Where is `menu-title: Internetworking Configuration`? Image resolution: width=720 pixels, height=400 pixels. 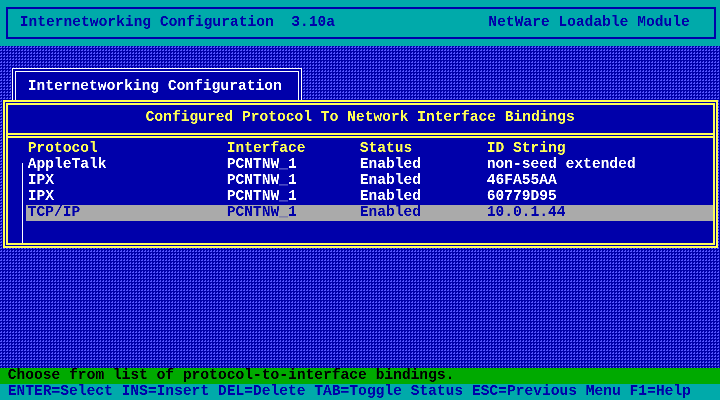 menu-title: Internetworking Configuration is located at coordinates (157, 84).